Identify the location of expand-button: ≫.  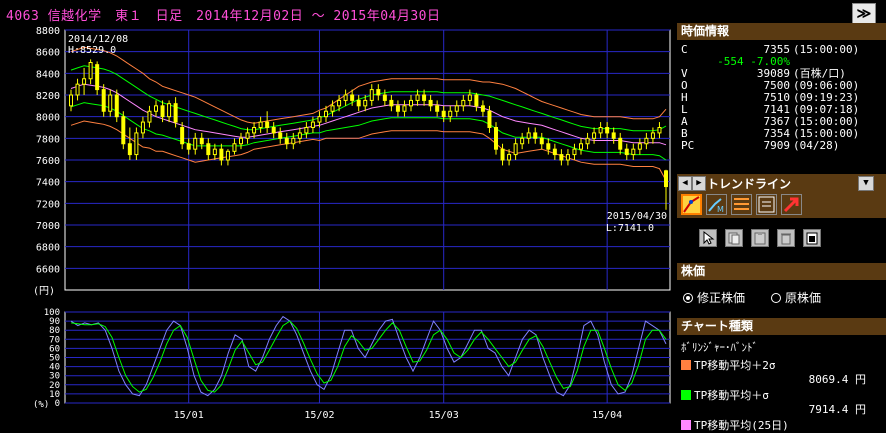
(864, 14).